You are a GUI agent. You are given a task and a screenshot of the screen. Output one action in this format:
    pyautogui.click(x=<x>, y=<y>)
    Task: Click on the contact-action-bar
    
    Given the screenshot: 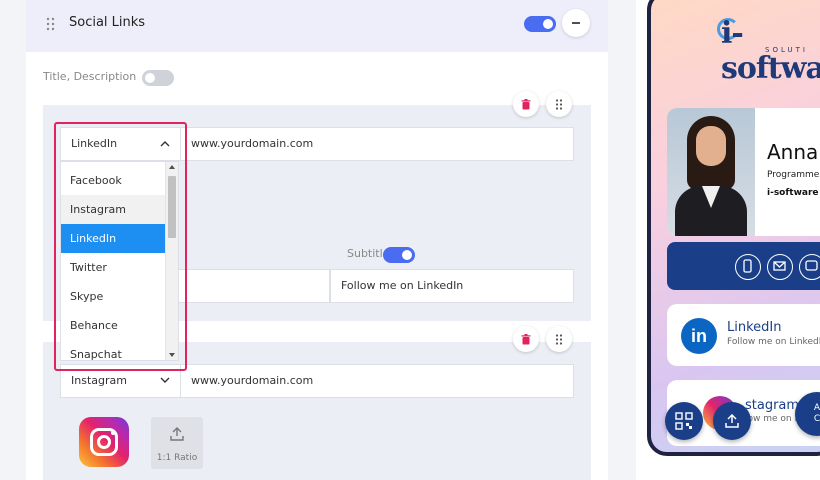 What is the action you would take?
    pyautogui.click(x=743, y=266)
    